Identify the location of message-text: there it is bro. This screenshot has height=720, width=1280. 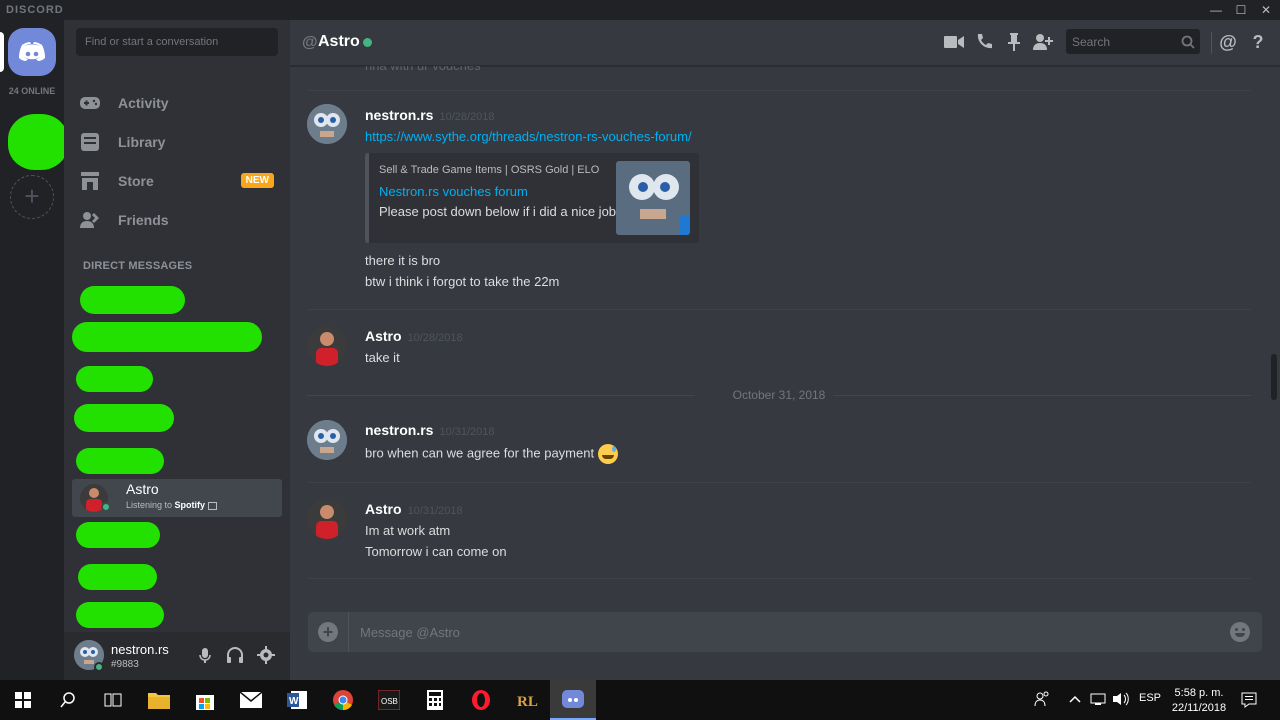
(403, 260).